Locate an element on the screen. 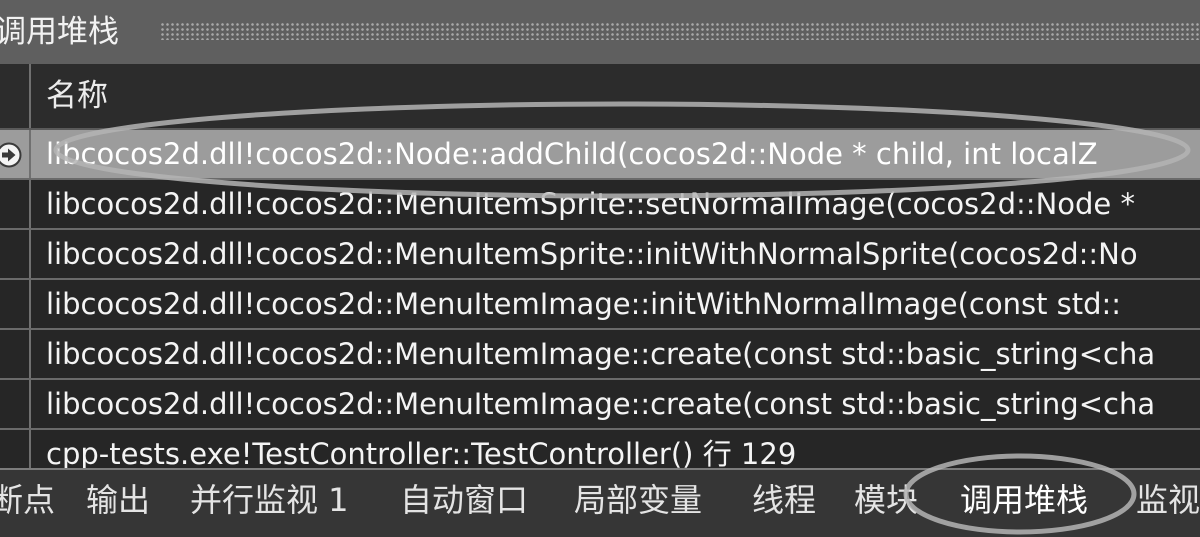 The width and height of the screenshot is (1200, 537). tab-modules: 模块 is located at coordinates (886, 500).